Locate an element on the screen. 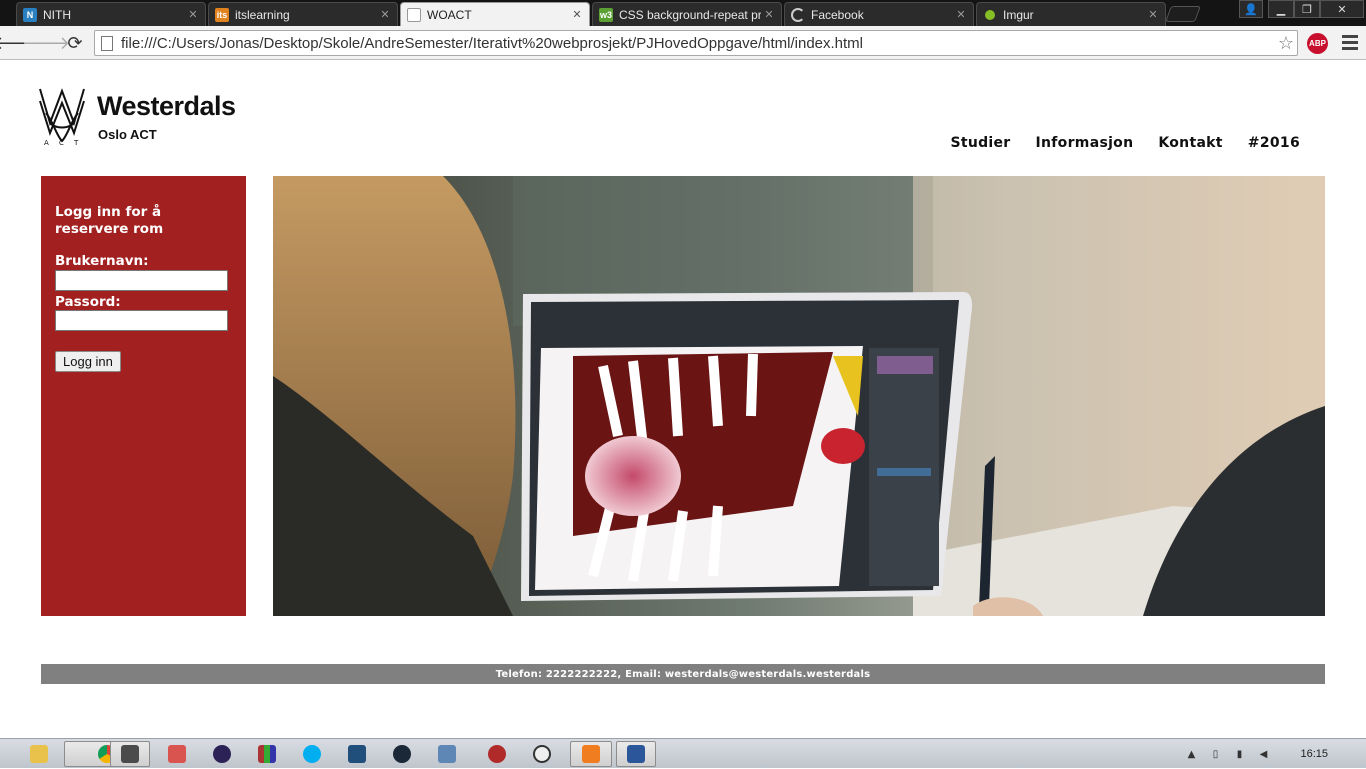 The width and height of the screenshot is (1366, 769). clock: 16:15 is located at coordinates (1314, 754).